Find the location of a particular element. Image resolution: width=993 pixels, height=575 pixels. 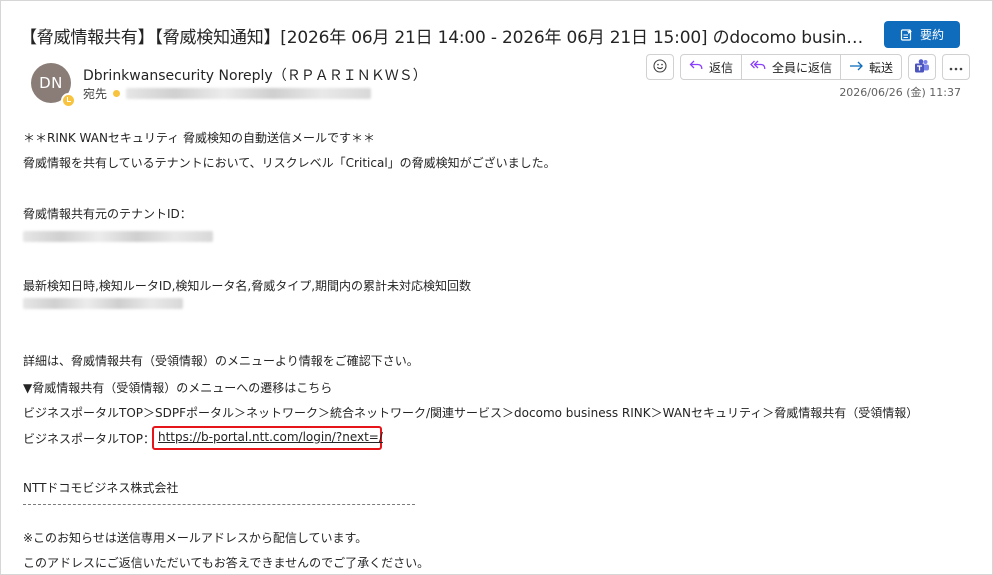

teams-group is located at coordinates (922, 67).